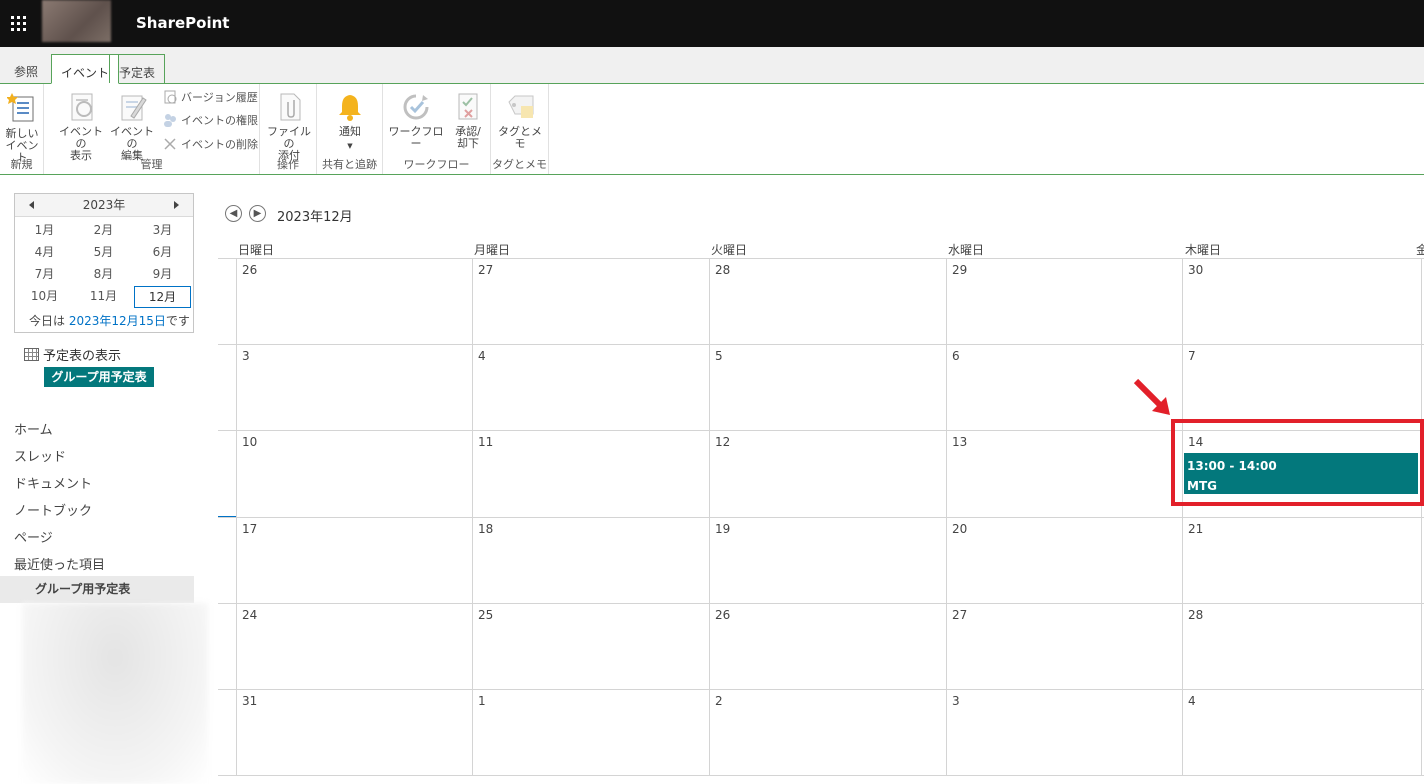  I want to click on event-permissions-label: イベントの権限, so click(219, 120).